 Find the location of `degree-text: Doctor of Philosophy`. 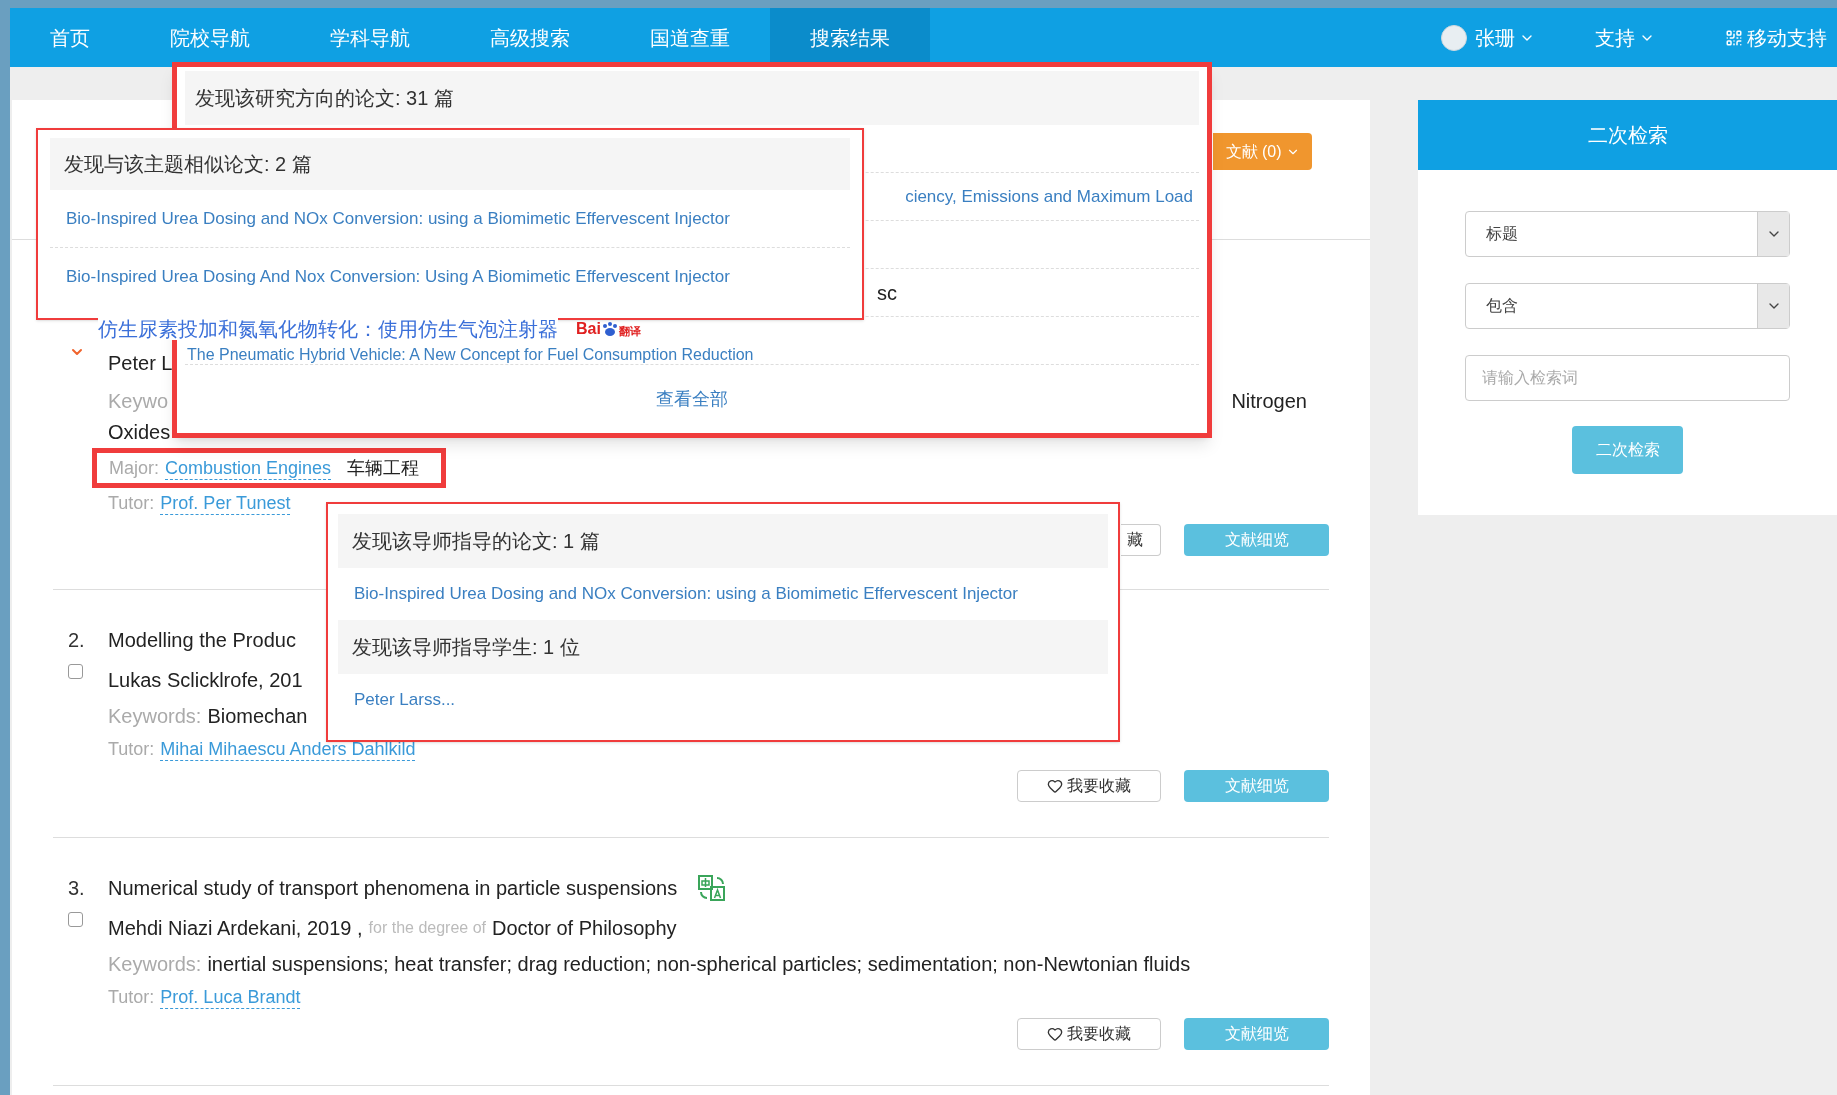

degree-text: Doctor of Philosophy is located at coordinates (584, 928).